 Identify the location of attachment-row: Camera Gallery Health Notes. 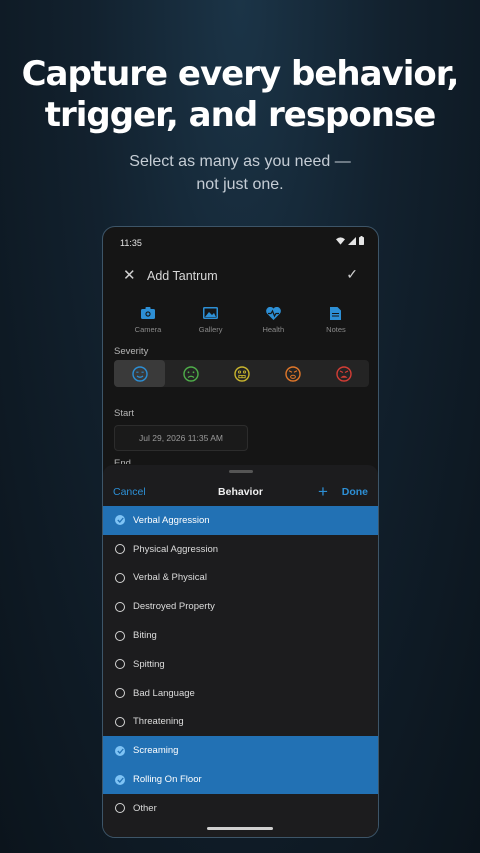
(242, 320).